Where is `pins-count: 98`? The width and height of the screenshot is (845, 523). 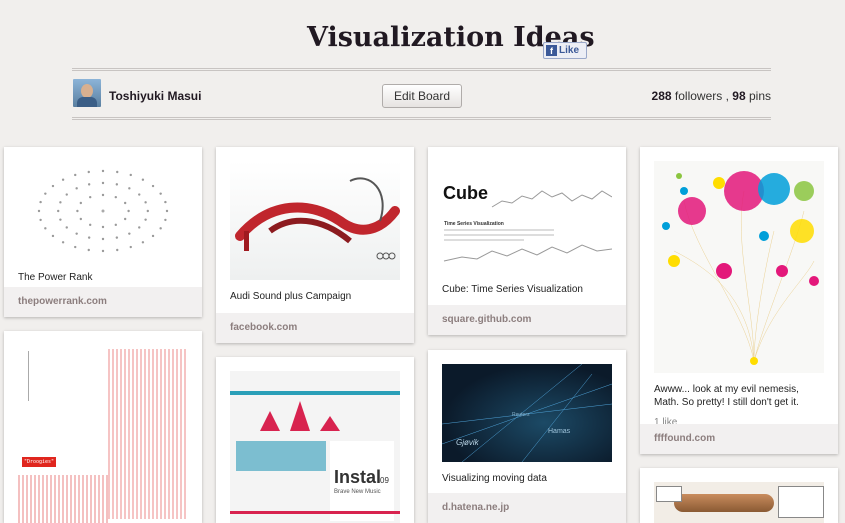 pins-count: 98 is located at coordinates (738, 96).